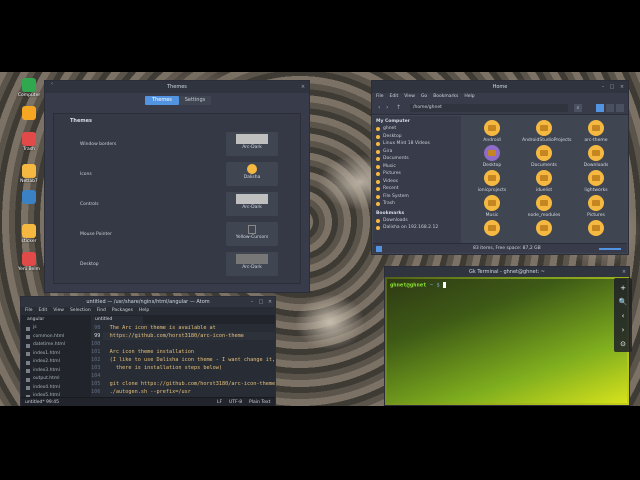  I want to click on file-manager-titlebar: Home – □ ×, so click(500, 87).